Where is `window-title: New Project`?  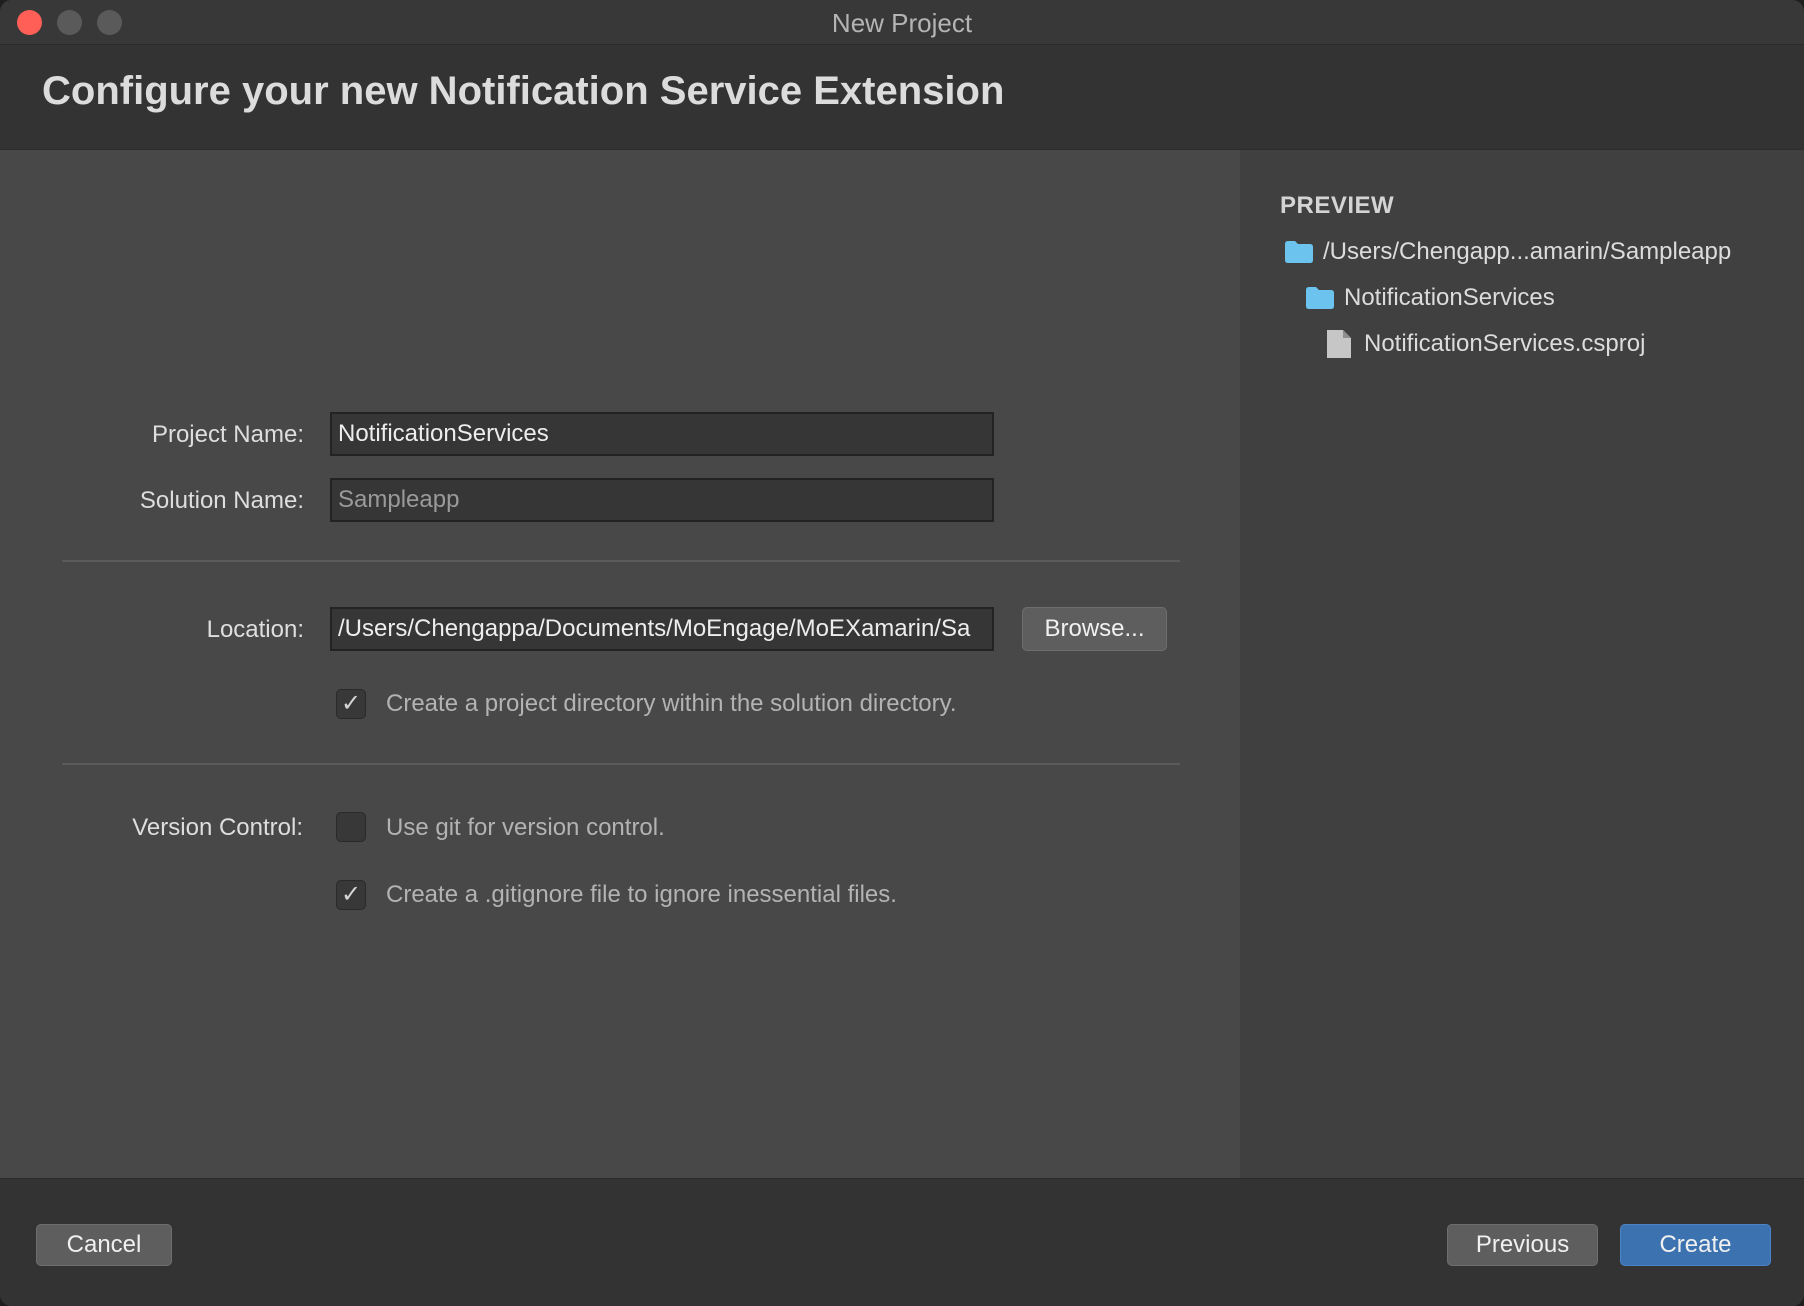 window-title: New Project is located at coordinates (902, 23).